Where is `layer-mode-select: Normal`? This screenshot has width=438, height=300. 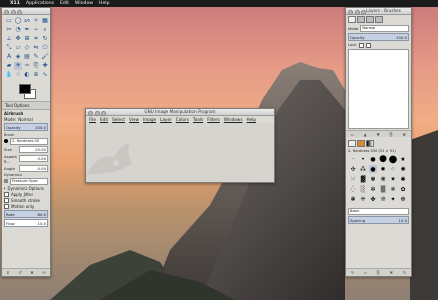 layer-mode-select: Normal is located at coordinates (384, 28).